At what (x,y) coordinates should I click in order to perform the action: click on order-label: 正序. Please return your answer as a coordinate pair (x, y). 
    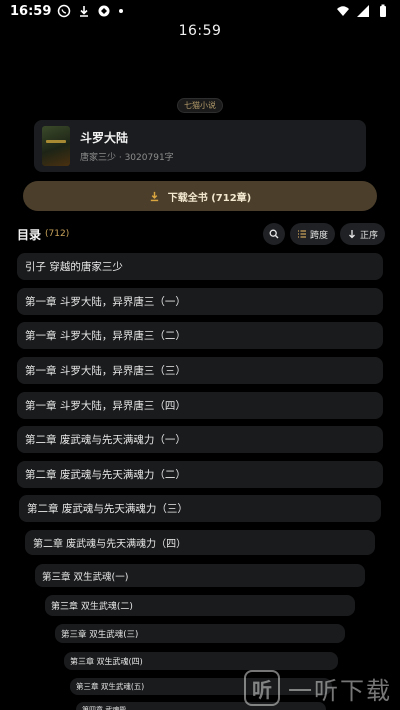
    Looking at the image, I should click on (368, 235).